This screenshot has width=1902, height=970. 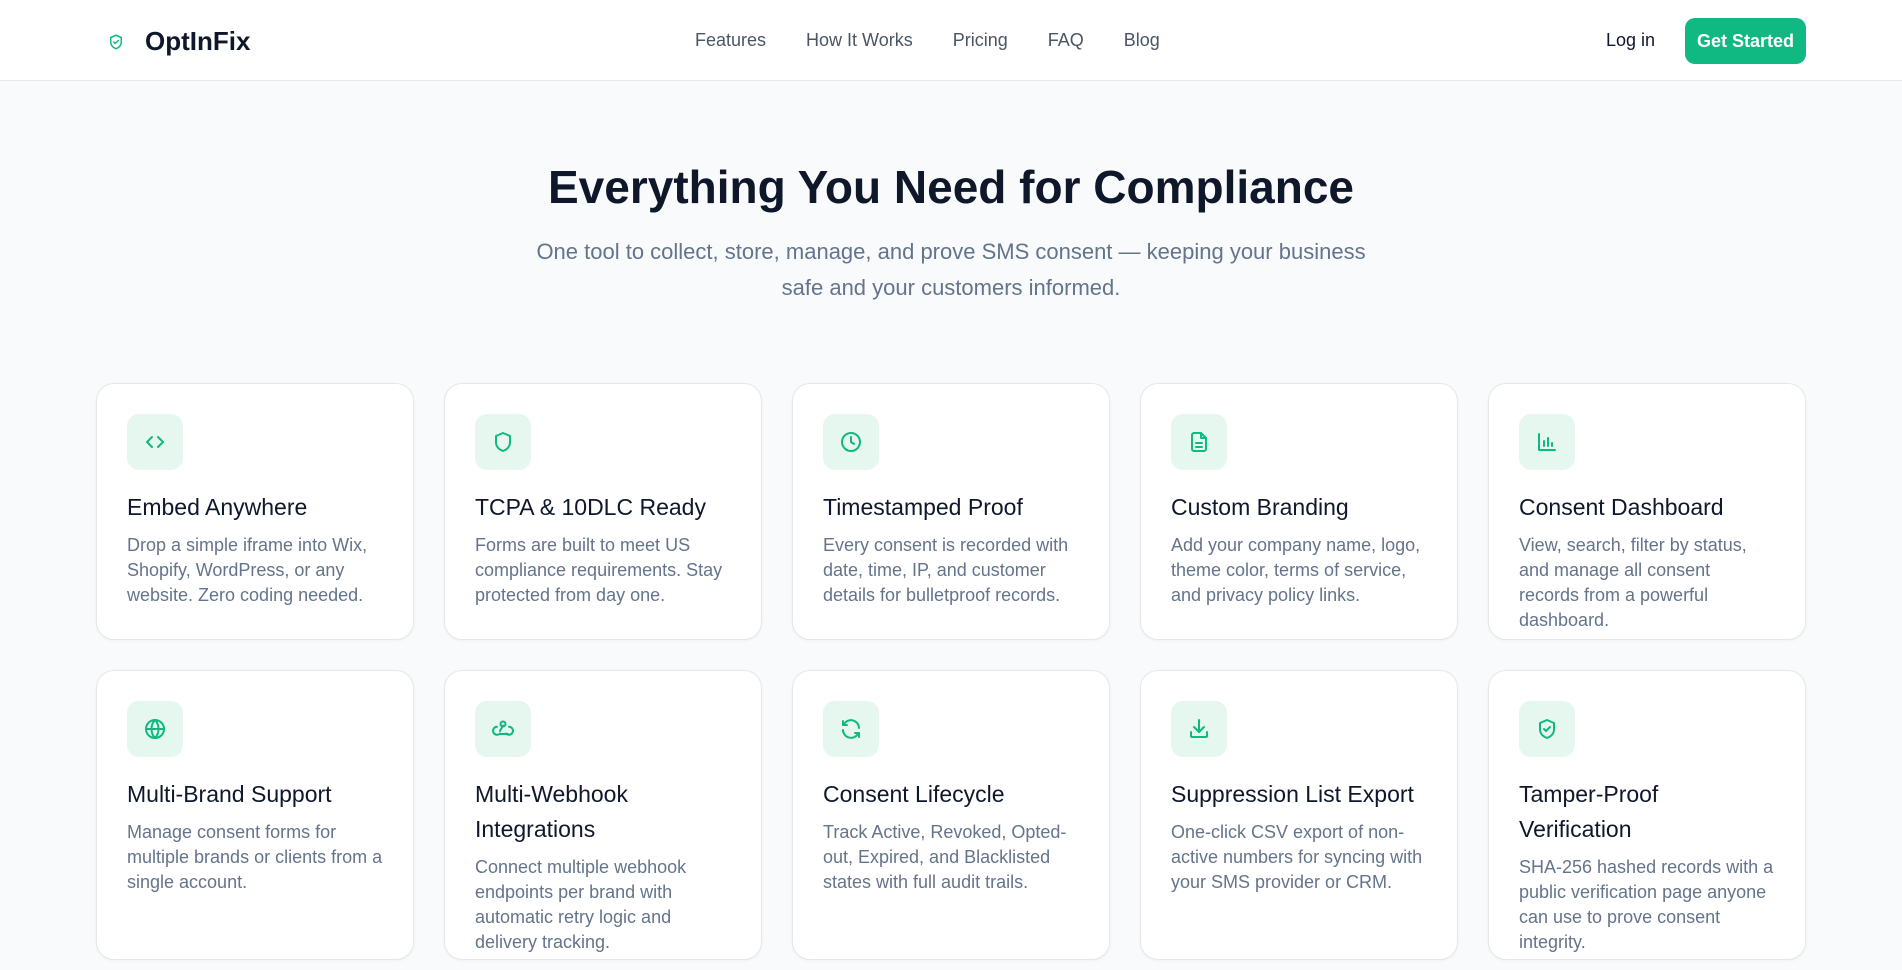 What do you see at coordinates (851, 442) in the screenshot?
I see `clock-icon` at bounding box center [851, 442].